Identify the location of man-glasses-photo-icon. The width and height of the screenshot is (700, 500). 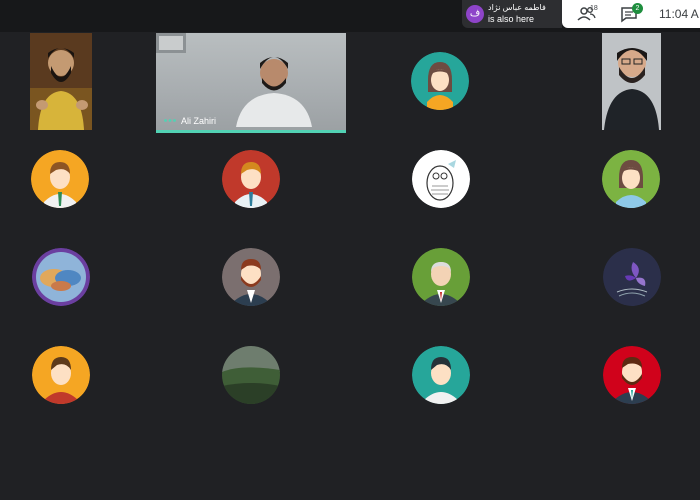
(631, 81).